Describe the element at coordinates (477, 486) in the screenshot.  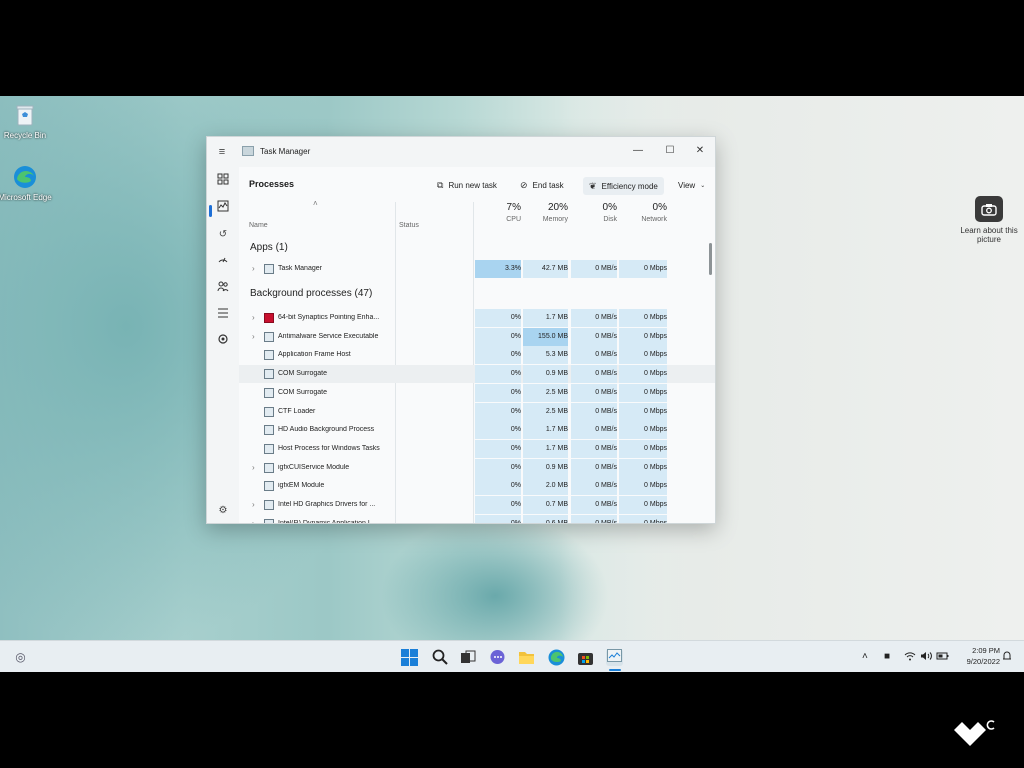
I see `table-row: igfxEM Module 0% 2.0 MB 0 MB/s 0 Mbps` at that location.